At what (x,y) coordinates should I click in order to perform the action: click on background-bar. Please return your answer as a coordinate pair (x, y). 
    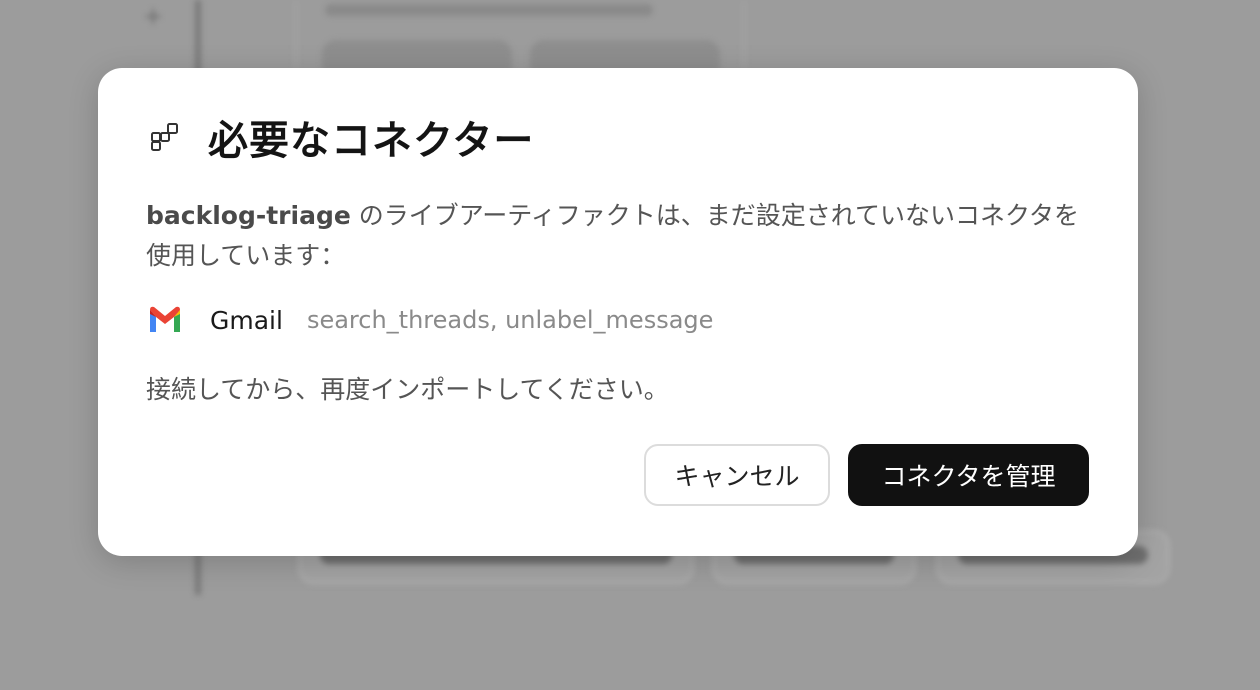
    Looking at the image, I should click on (489, 10).